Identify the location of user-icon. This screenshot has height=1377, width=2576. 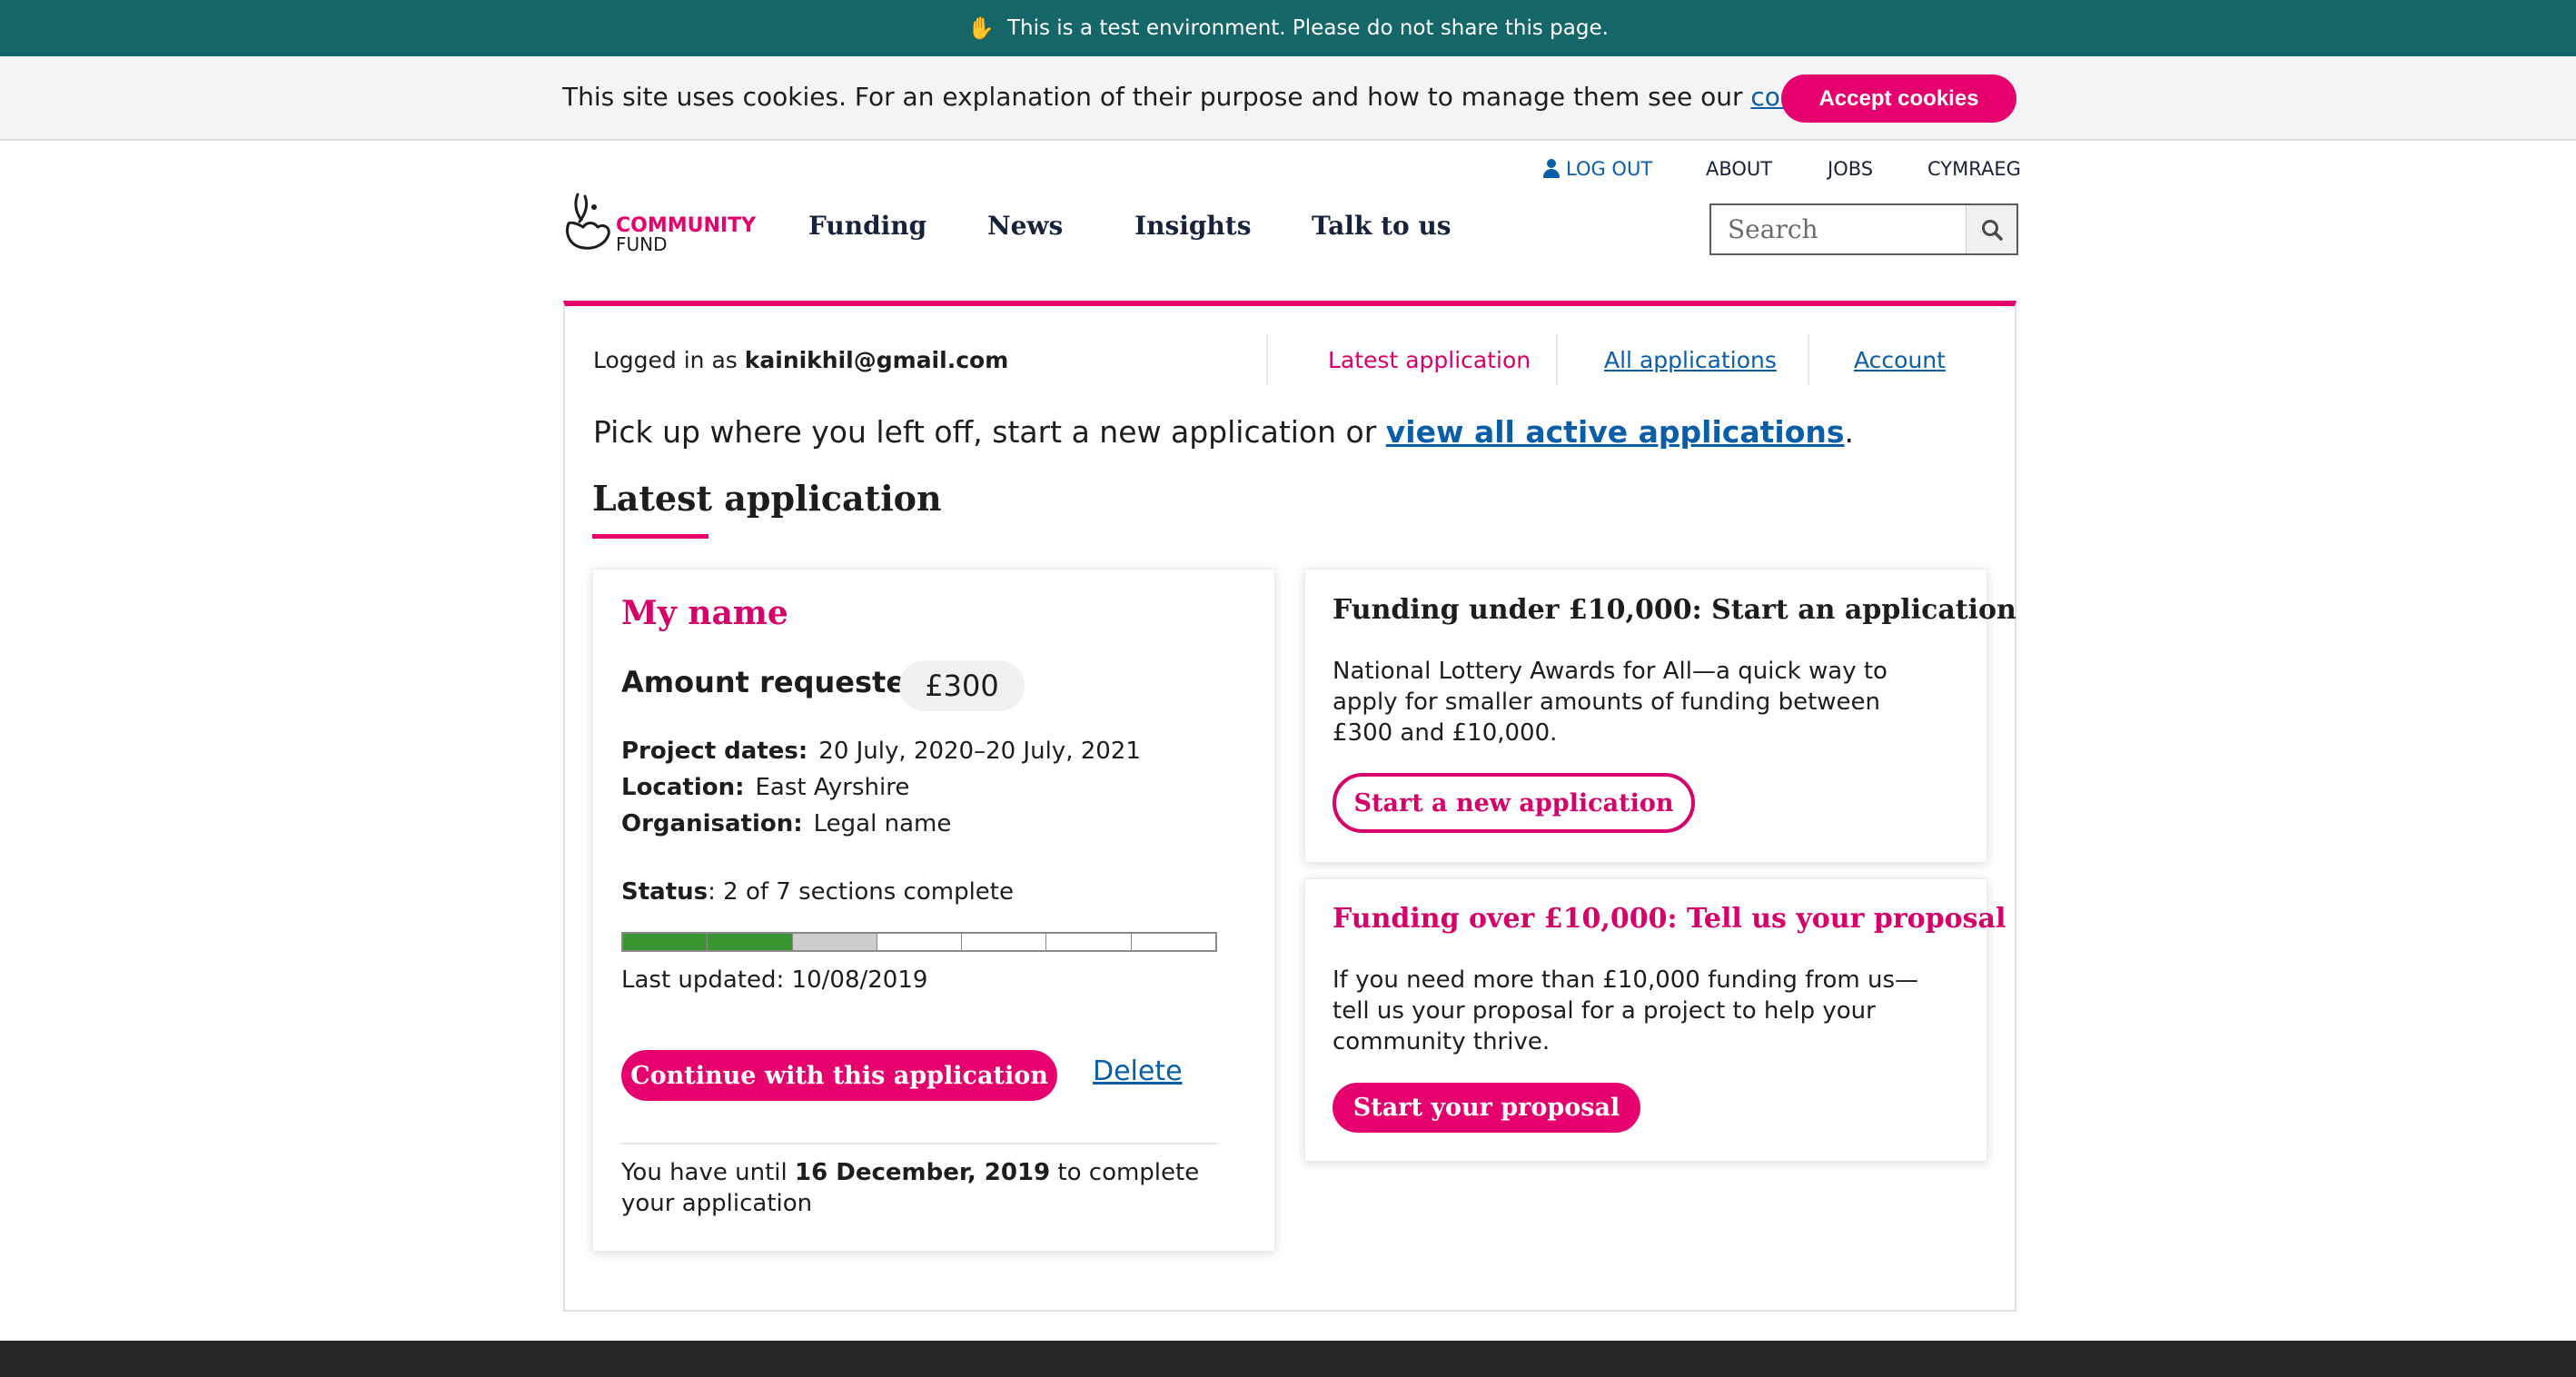
(1551, 169).